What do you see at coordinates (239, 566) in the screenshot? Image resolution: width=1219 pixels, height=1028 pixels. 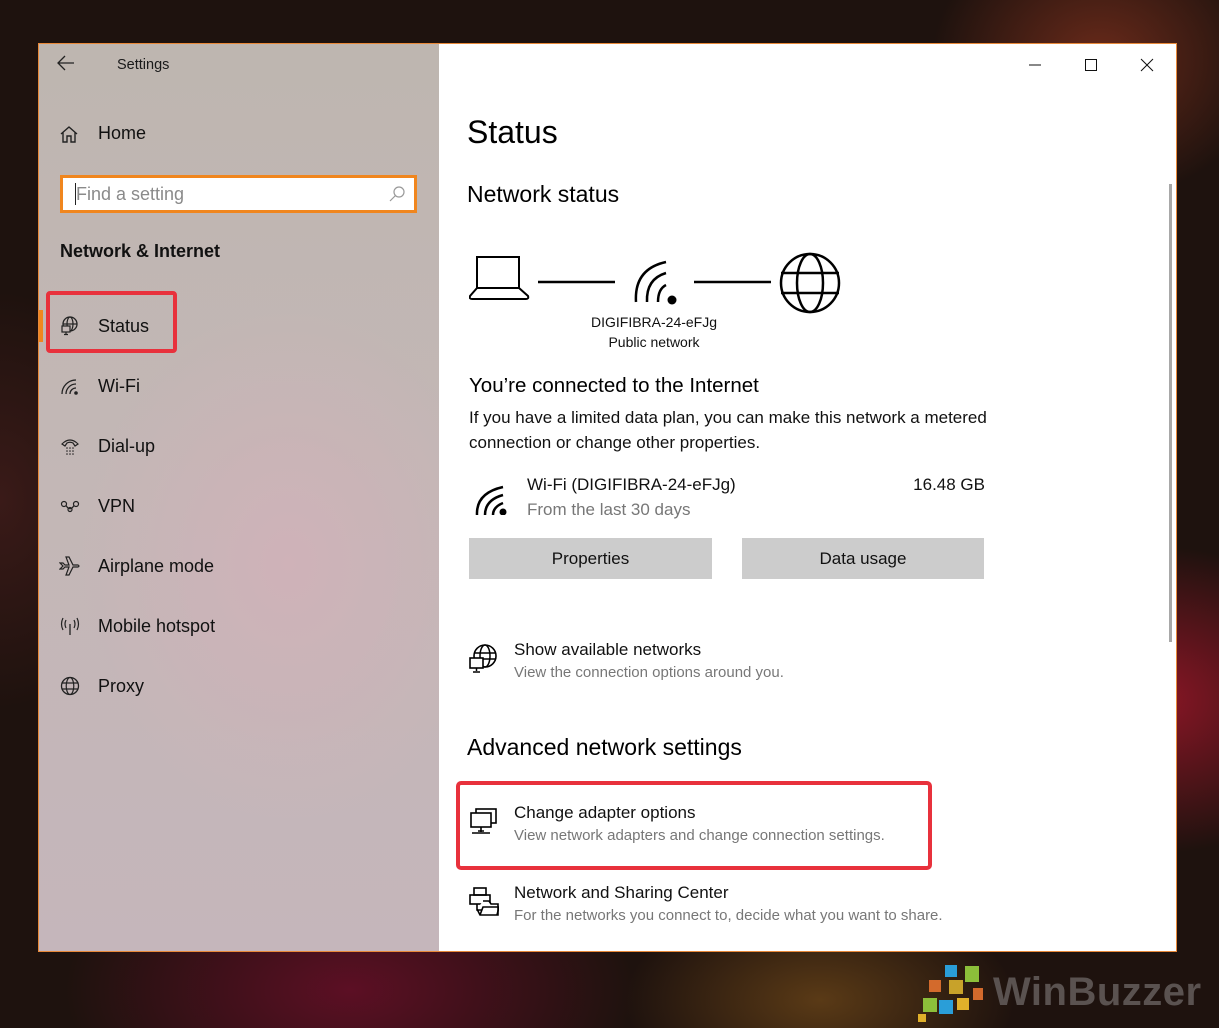 I see `sidebar-item-airplane: Airplane mode` at bounding box center [239, 566].